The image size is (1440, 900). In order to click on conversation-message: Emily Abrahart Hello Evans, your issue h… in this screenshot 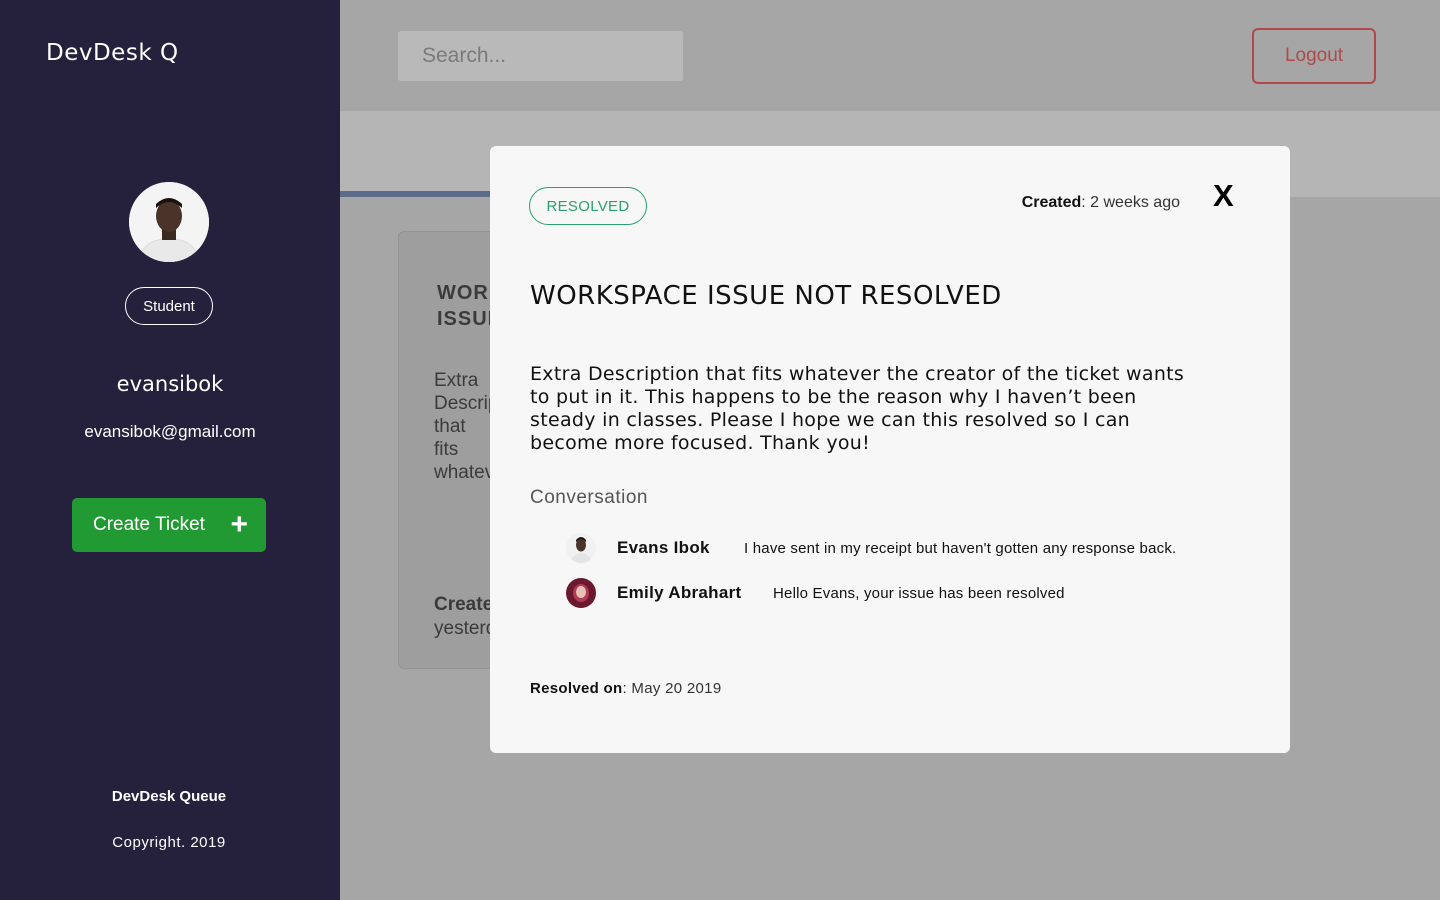, I will do `click(815, 593)`.